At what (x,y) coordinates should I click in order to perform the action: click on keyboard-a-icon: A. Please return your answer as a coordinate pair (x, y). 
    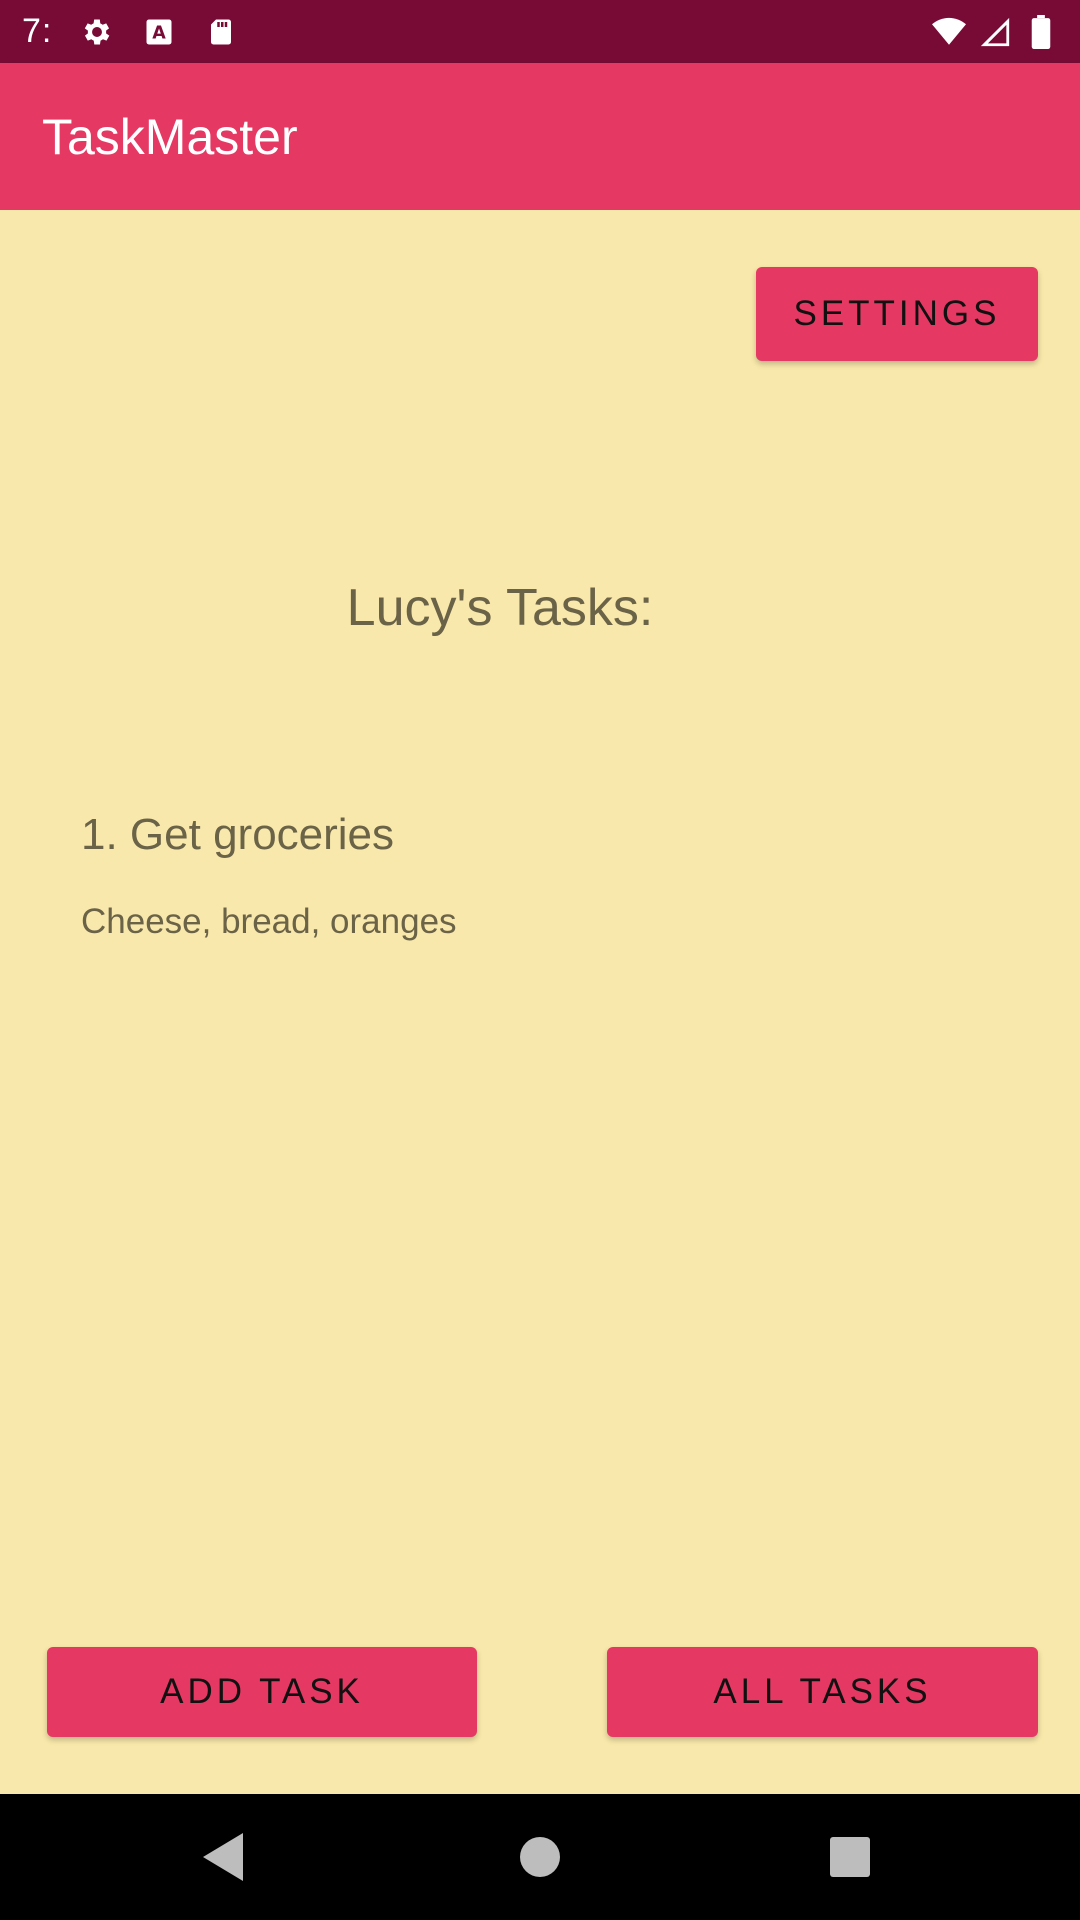
    Looking at the image, I should click on (159, 32).